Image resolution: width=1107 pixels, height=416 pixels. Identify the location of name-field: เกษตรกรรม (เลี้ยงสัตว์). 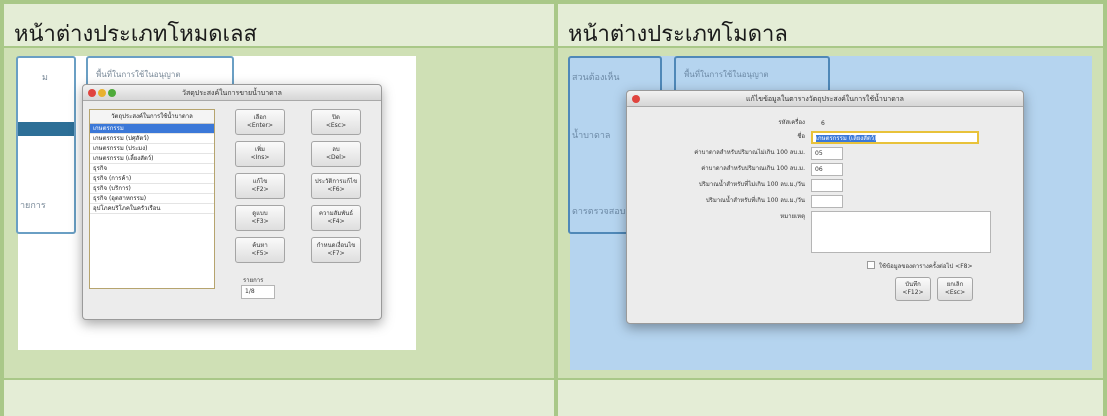
(895, 137).